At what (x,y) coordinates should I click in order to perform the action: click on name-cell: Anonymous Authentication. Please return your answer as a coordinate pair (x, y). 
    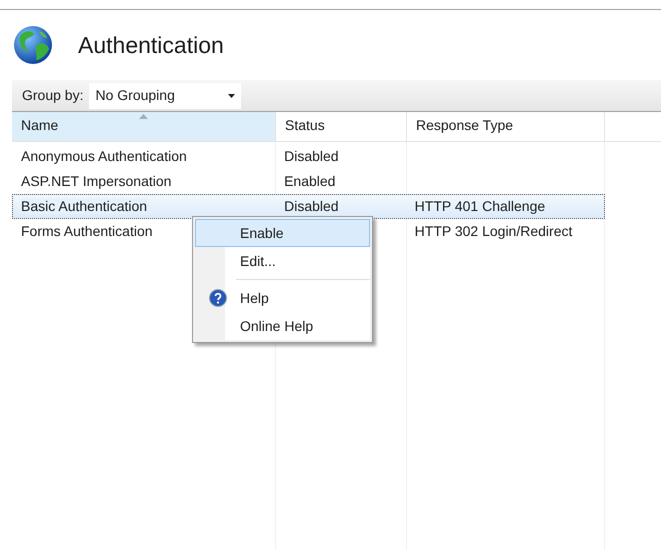
    Looking at the image, I should click on (104, 156).